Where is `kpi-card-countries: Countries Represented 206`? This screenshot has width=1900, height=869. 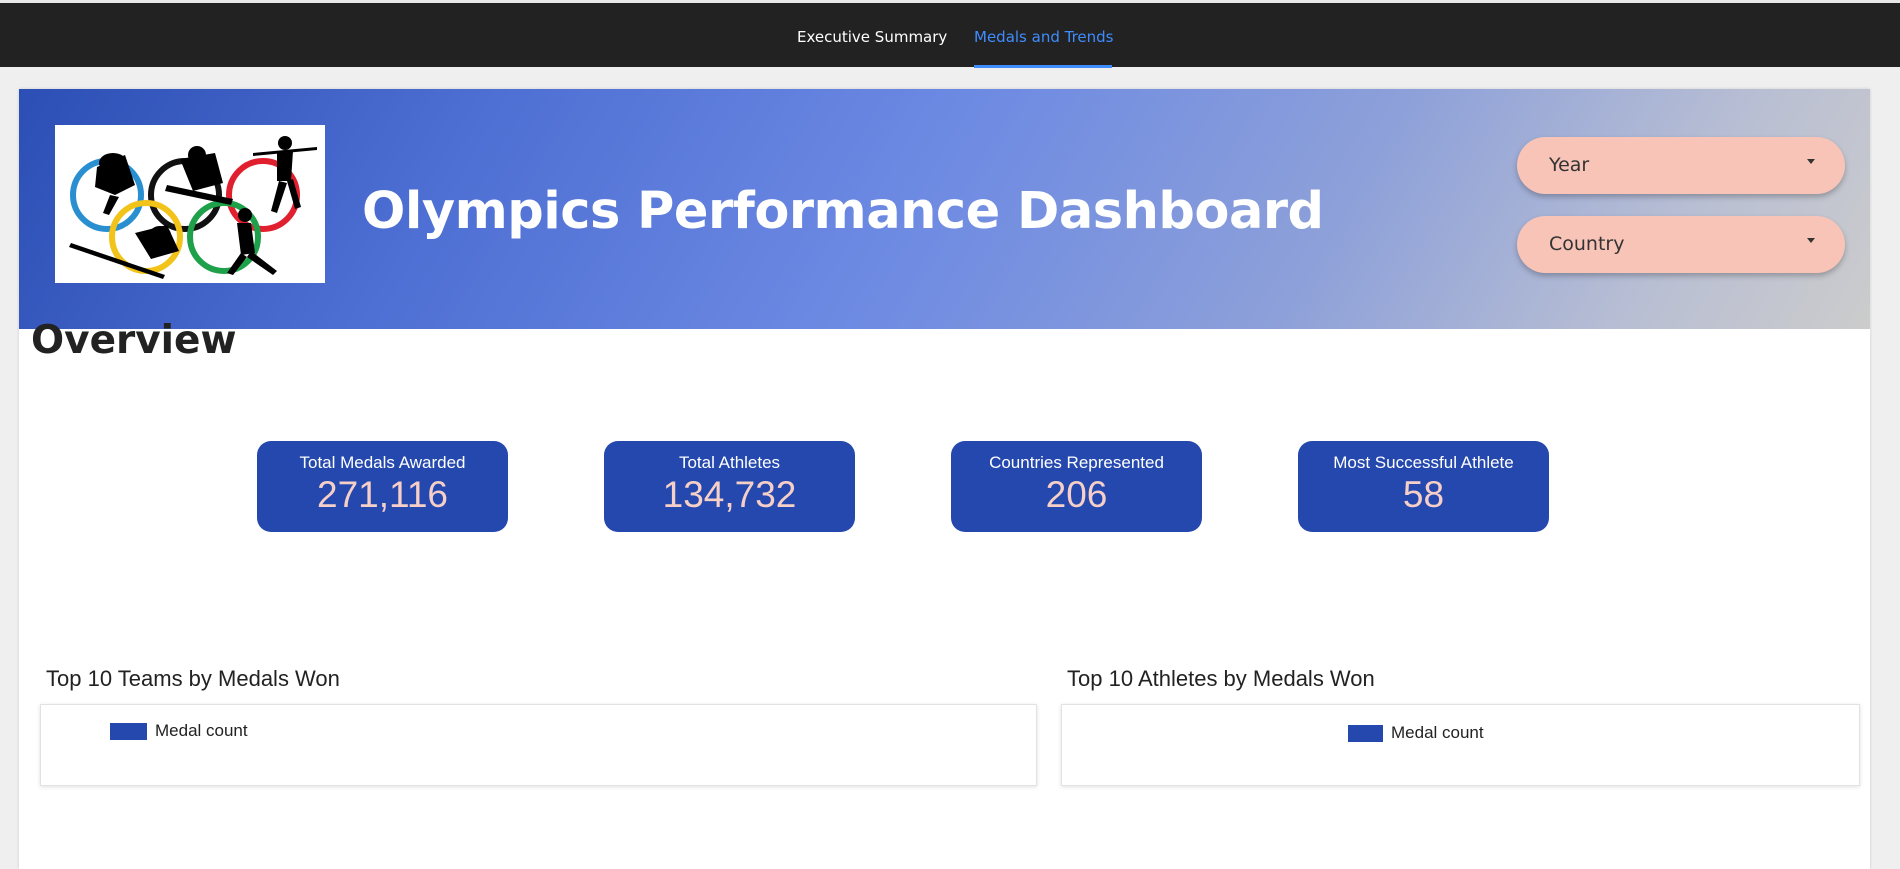
kpi-card-countries: Countries Represented 206 is located at coordinates (1076, 486).